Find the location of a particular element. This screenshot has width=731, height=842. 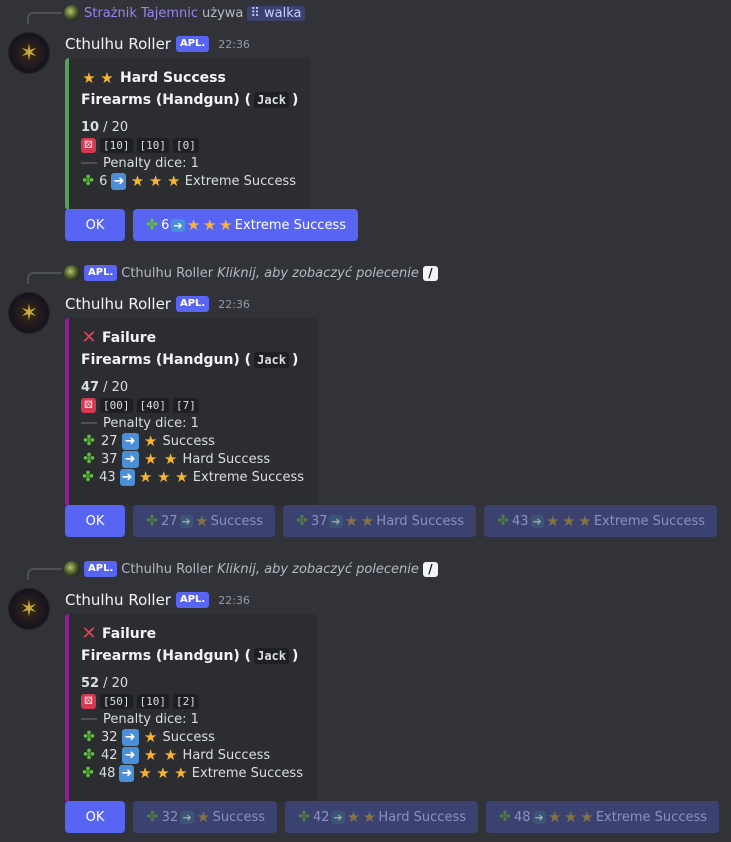

message-header: Cthulhu Roller APL. 22:36 is located at coordinates (157, 44).